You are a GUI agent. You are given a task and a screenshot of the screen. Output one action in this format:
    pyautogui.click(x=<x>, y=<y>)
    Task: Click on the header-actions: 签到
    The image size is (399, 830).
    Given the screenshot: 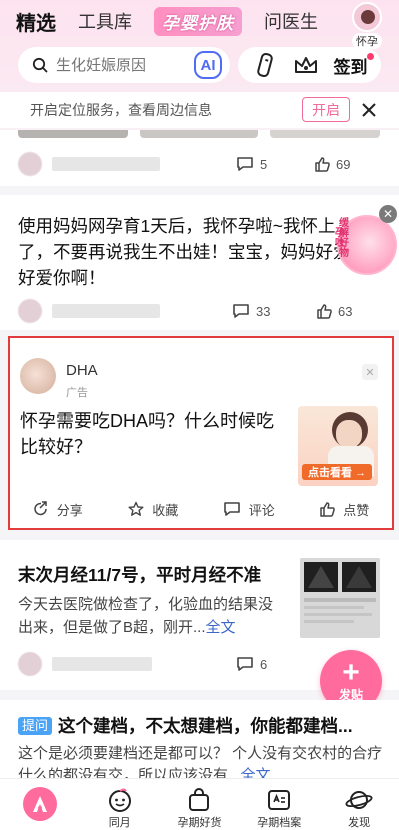 What is the action you would take?
    pyautogui.click(x=309, y=65)
    